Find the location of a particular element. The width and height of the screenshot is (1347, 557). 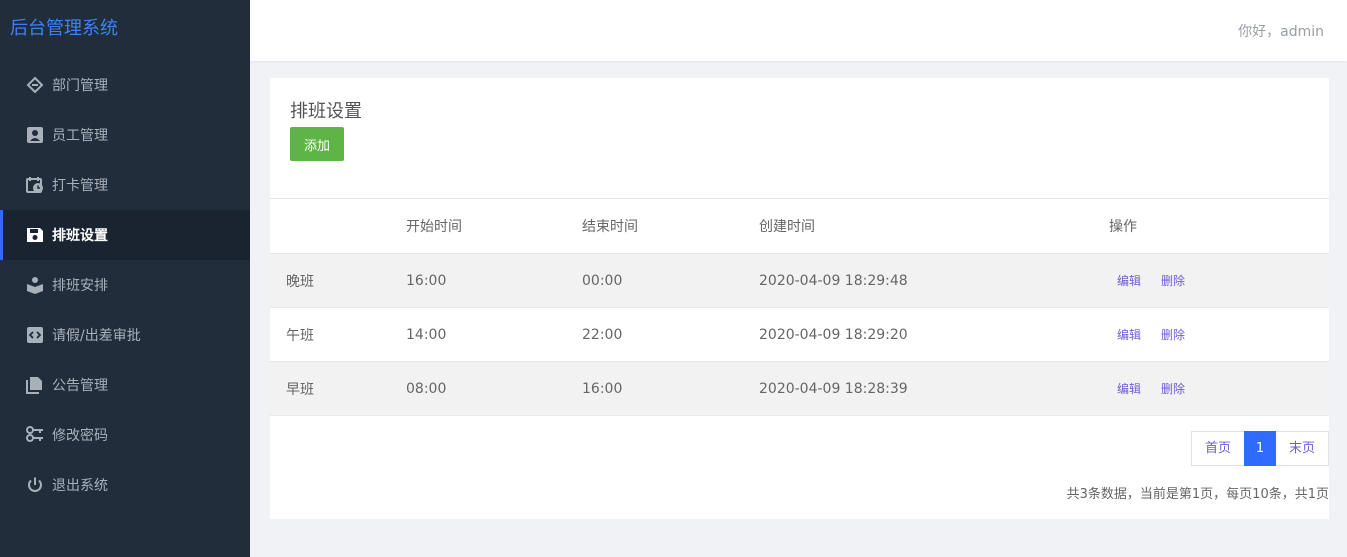

sidebar-item-label: 排班设置 is located at coordinates (80, 236).